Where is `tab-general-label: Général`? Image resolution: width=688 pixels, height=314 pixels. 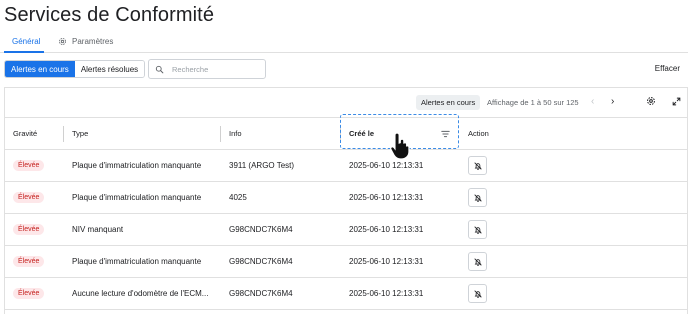
tab-general-label: Général is located at coordinates (26, 41).